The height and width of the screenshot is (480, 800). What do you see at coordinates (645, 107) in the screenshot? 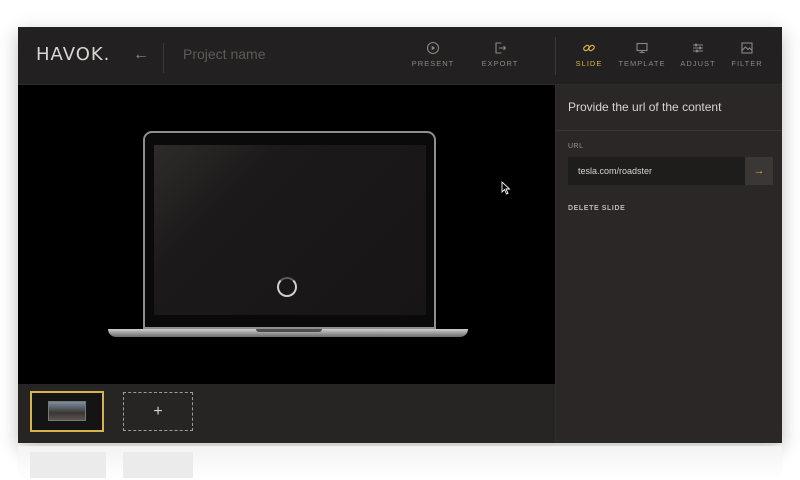
I see `panel-title: Provide the url of the content` at bounding box center [645, 107].